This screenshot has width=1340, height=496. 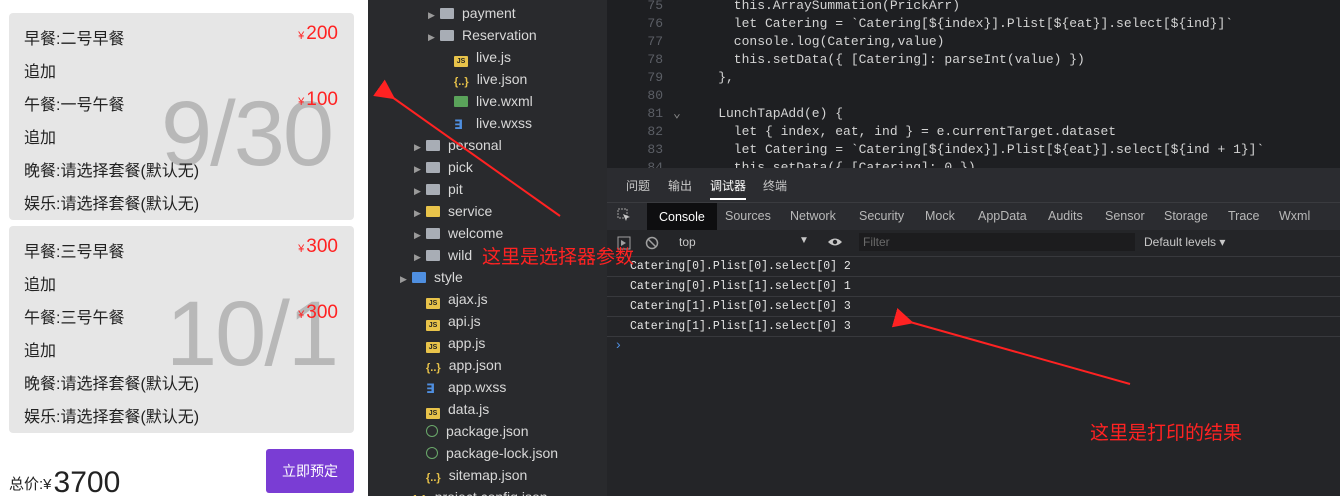 I want to click on file-item: ∃ live.wxss, so click(x=487, y=123).